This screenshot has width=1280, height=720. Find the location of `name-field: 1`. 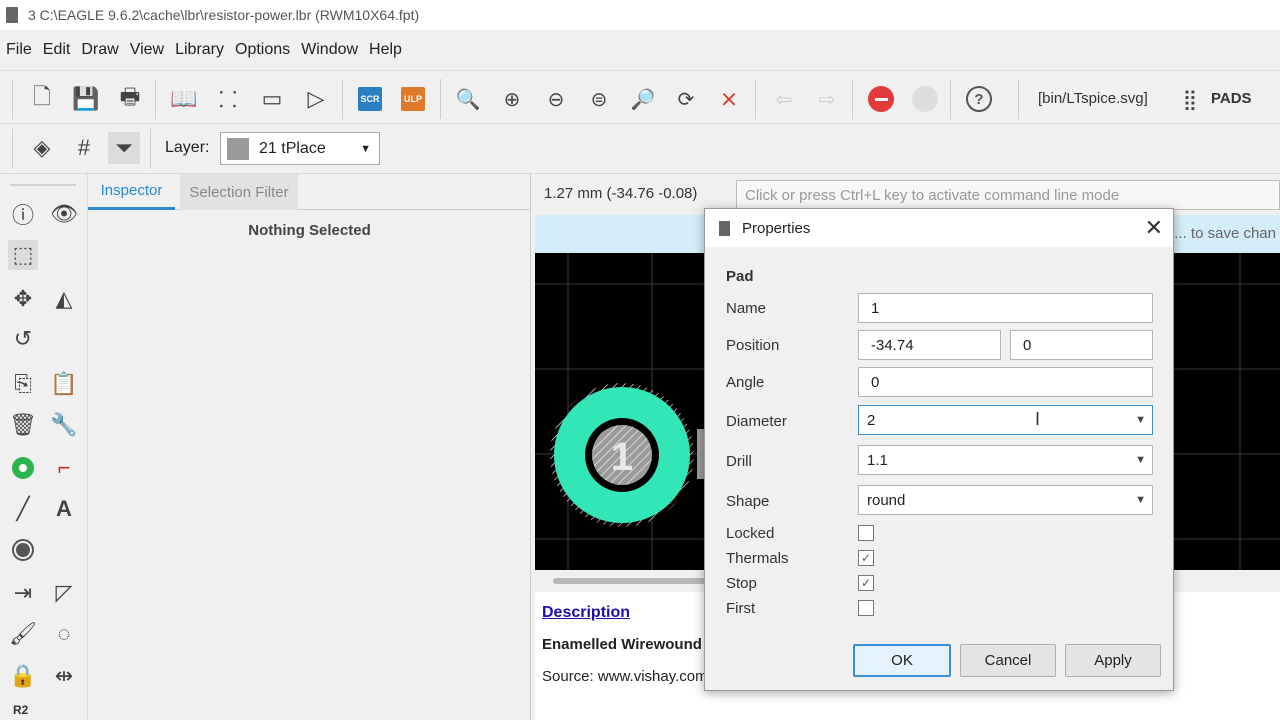

name-field: 1 is located at coordinates (1005, 308).